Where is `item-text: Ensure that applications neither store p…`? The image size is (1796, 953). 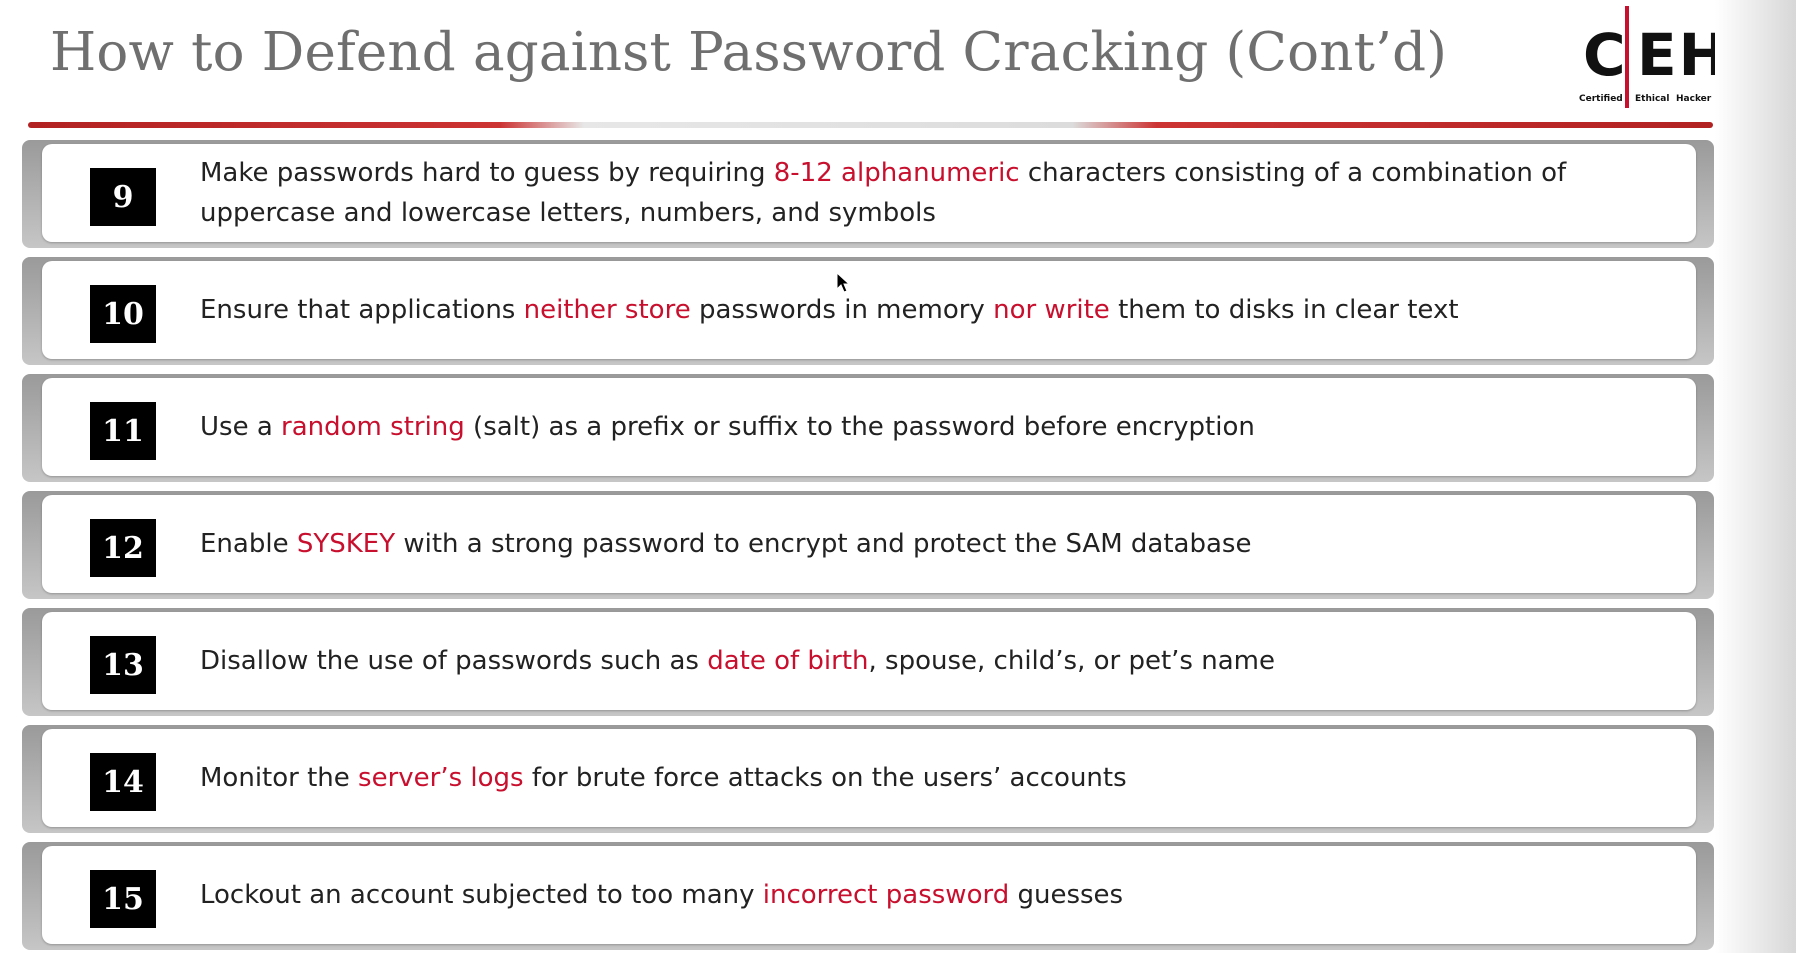
item-text: Ensure that applications neither store p… is located at coordinates (940, 310).